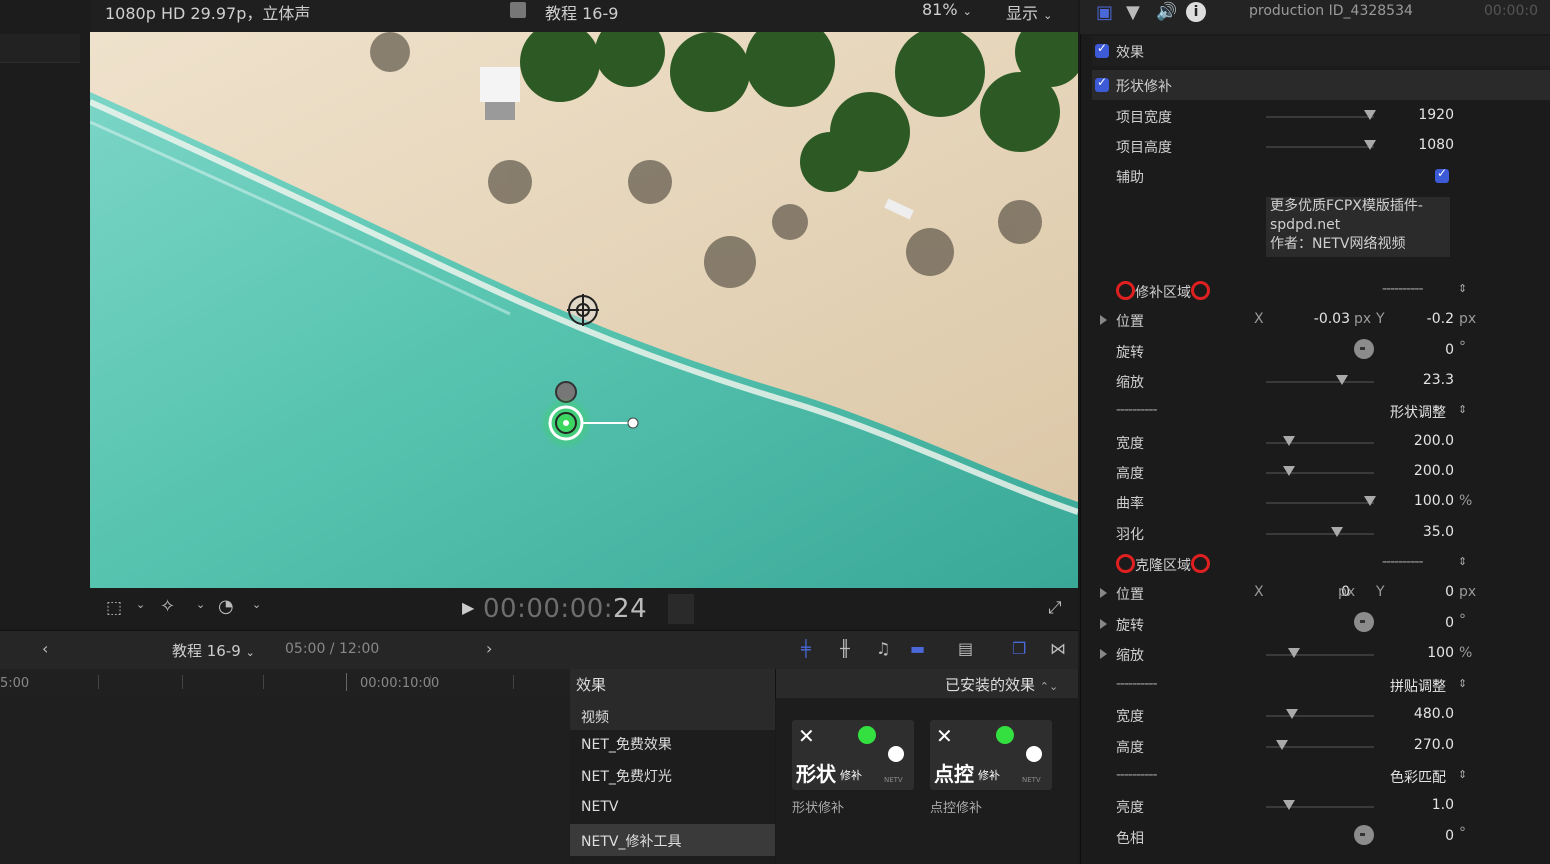 This screenshot has width=1550, height=864. I want to click on effects-browser-icon: ❐, so click(1019, 648).